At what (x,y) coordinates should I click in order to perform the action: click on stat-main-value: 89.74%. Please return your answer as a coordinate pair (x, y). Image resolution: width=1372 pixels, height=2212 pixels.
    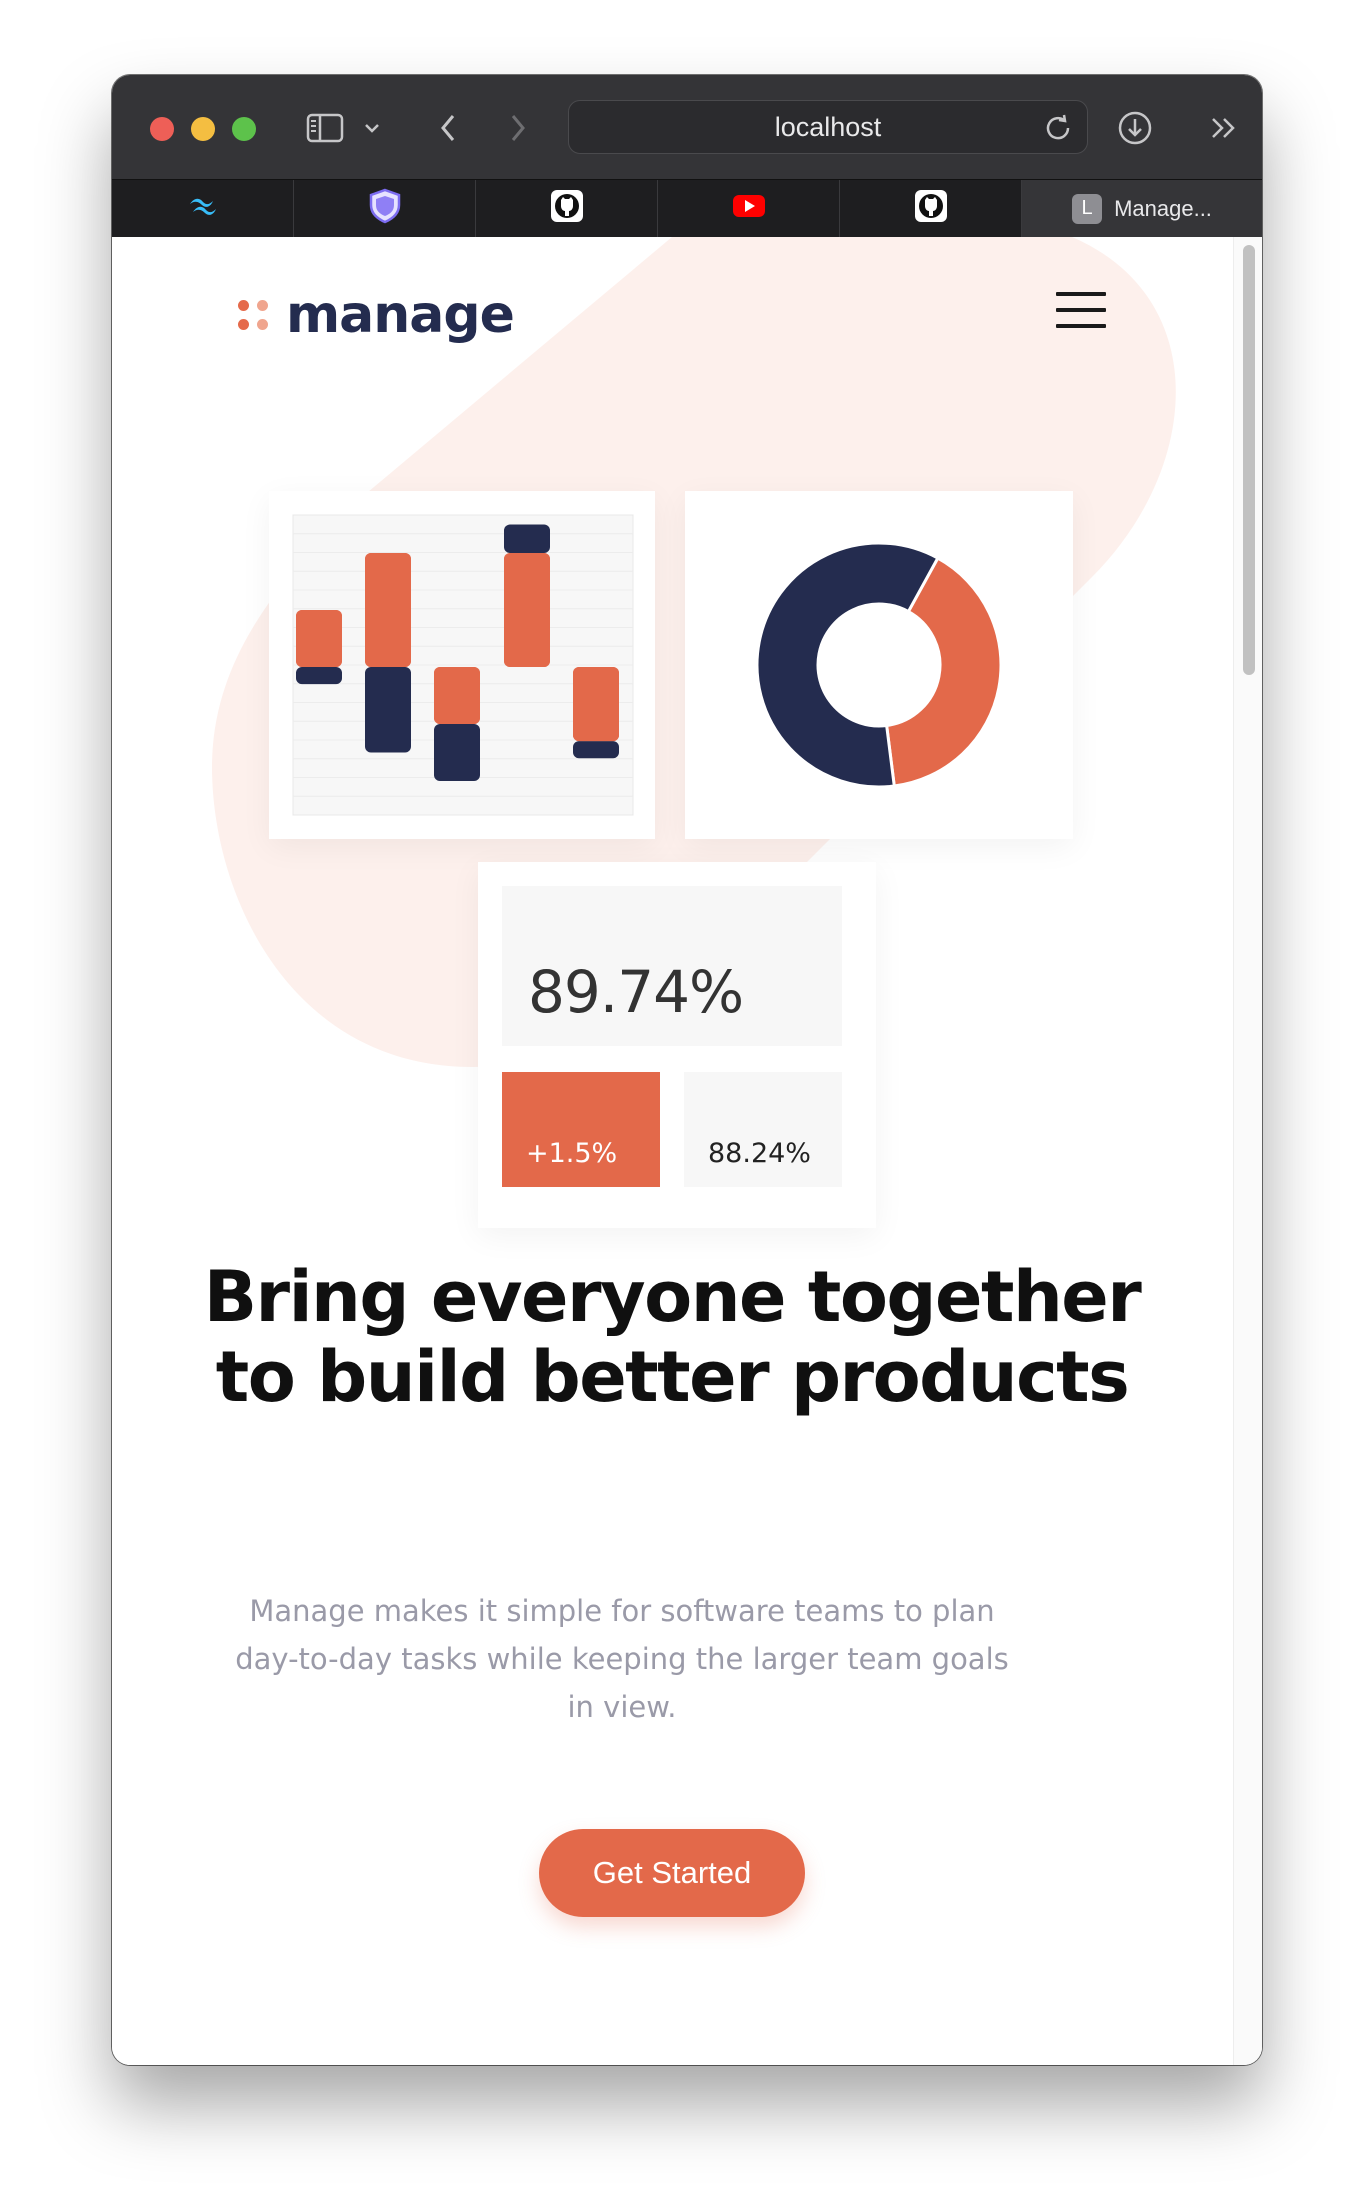
    Looking at the image, I should click on (636, 992).